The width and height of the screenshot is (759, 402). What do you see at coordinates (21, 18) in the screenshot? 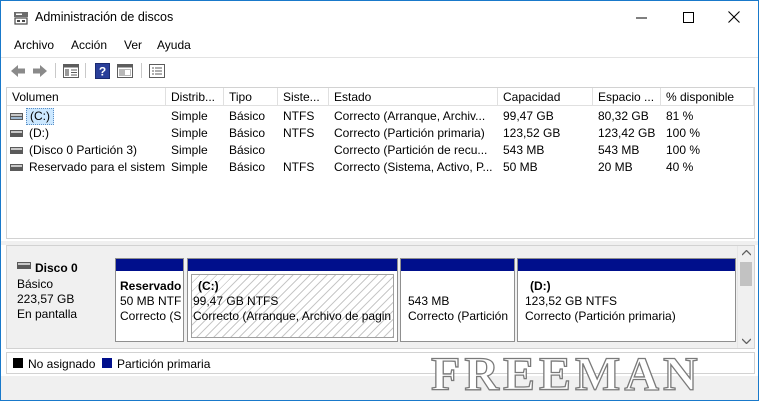
I see `disk-management-icon` at bounding box center [21, 18].